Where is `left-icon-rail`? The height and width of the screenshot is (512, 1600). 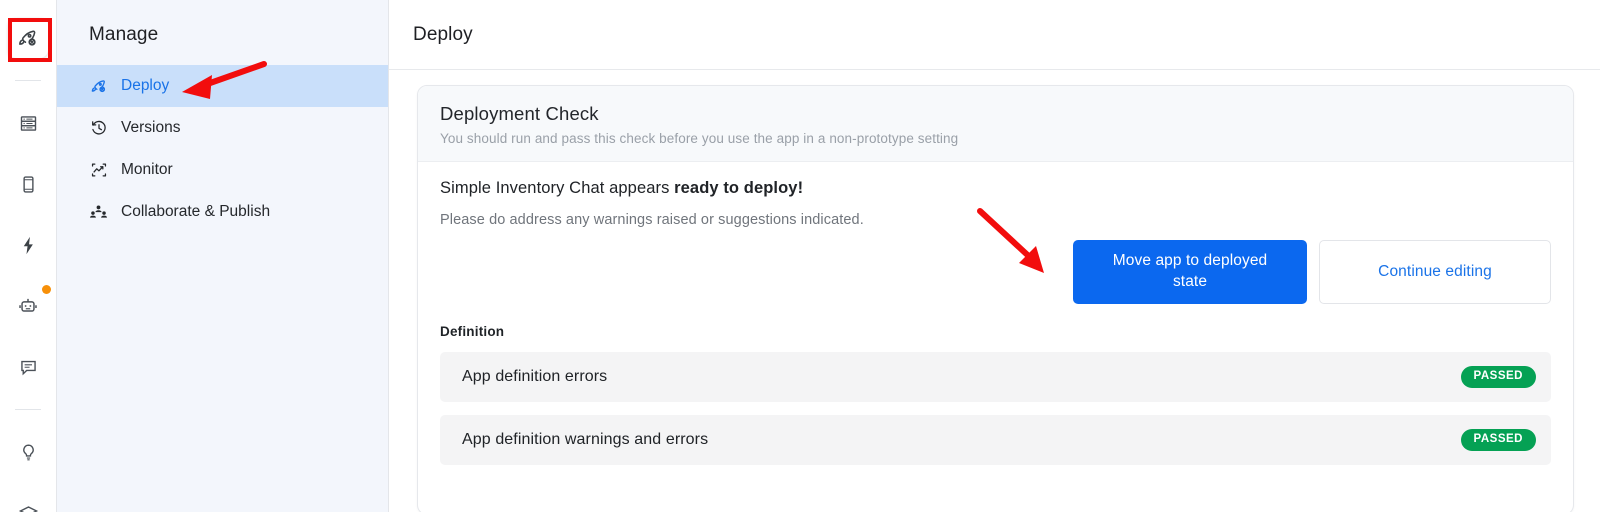 left-icon-rail is located at coordinates (28, 256).